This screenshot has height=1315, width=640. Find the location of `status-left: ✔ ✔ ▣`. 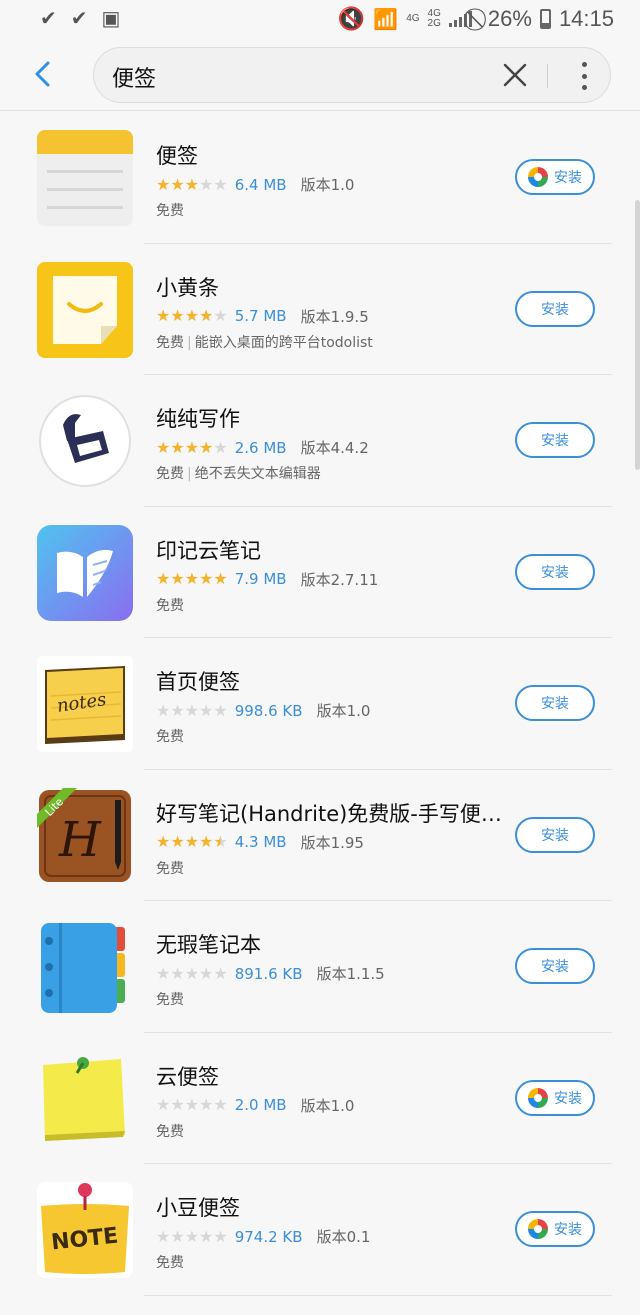

status-left: ✔ ✔ ▣ is located at coordinates (60, 19).